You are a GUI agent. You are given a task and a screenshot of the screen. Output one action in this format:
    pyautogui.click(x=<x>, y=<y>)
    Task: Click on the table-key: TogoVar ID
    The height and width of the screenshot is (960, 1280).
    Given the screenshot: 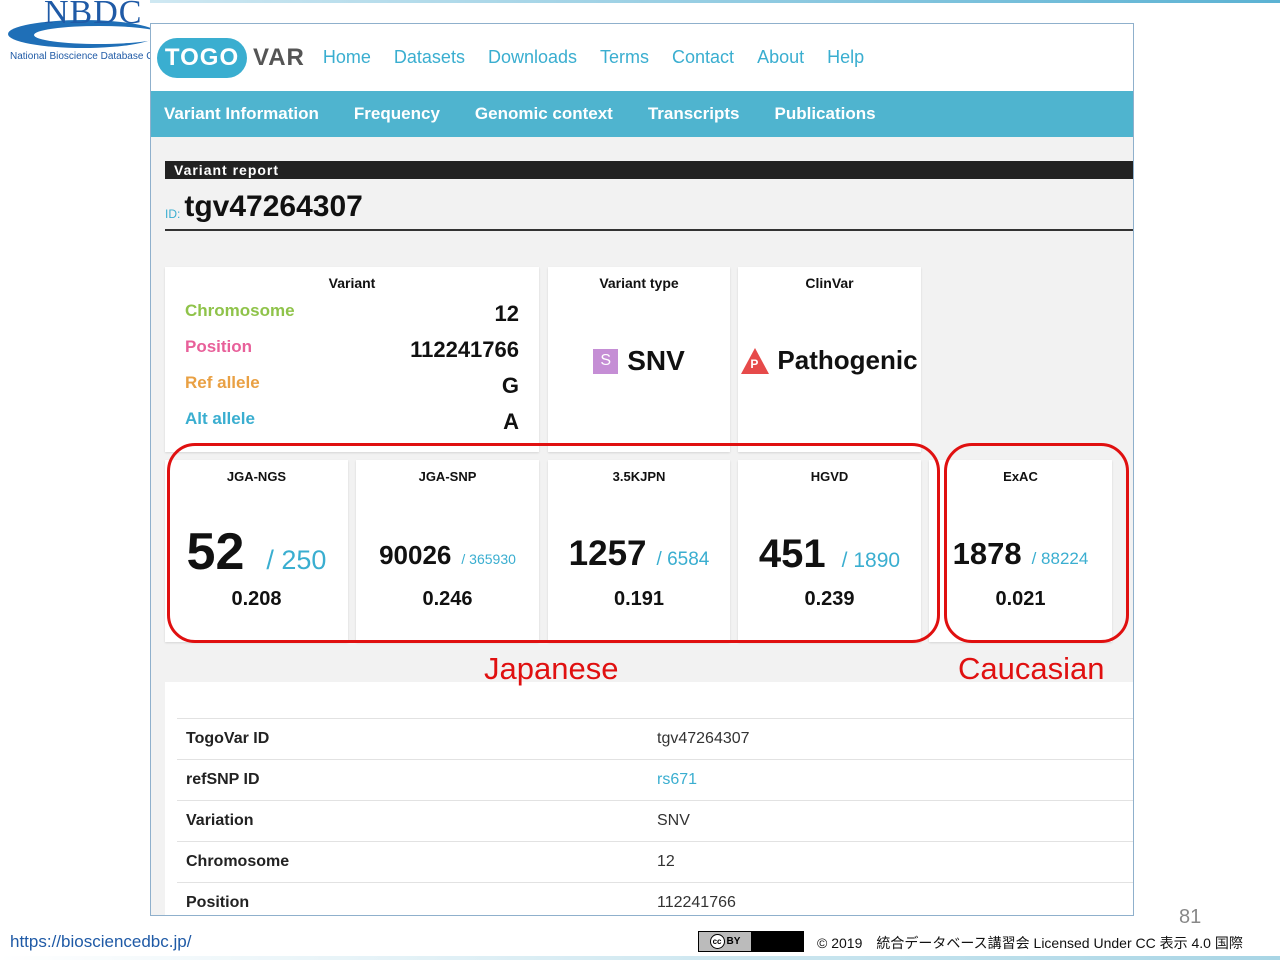 What is the action you would take?
    pyautogui.click(x=228, y=738)
    